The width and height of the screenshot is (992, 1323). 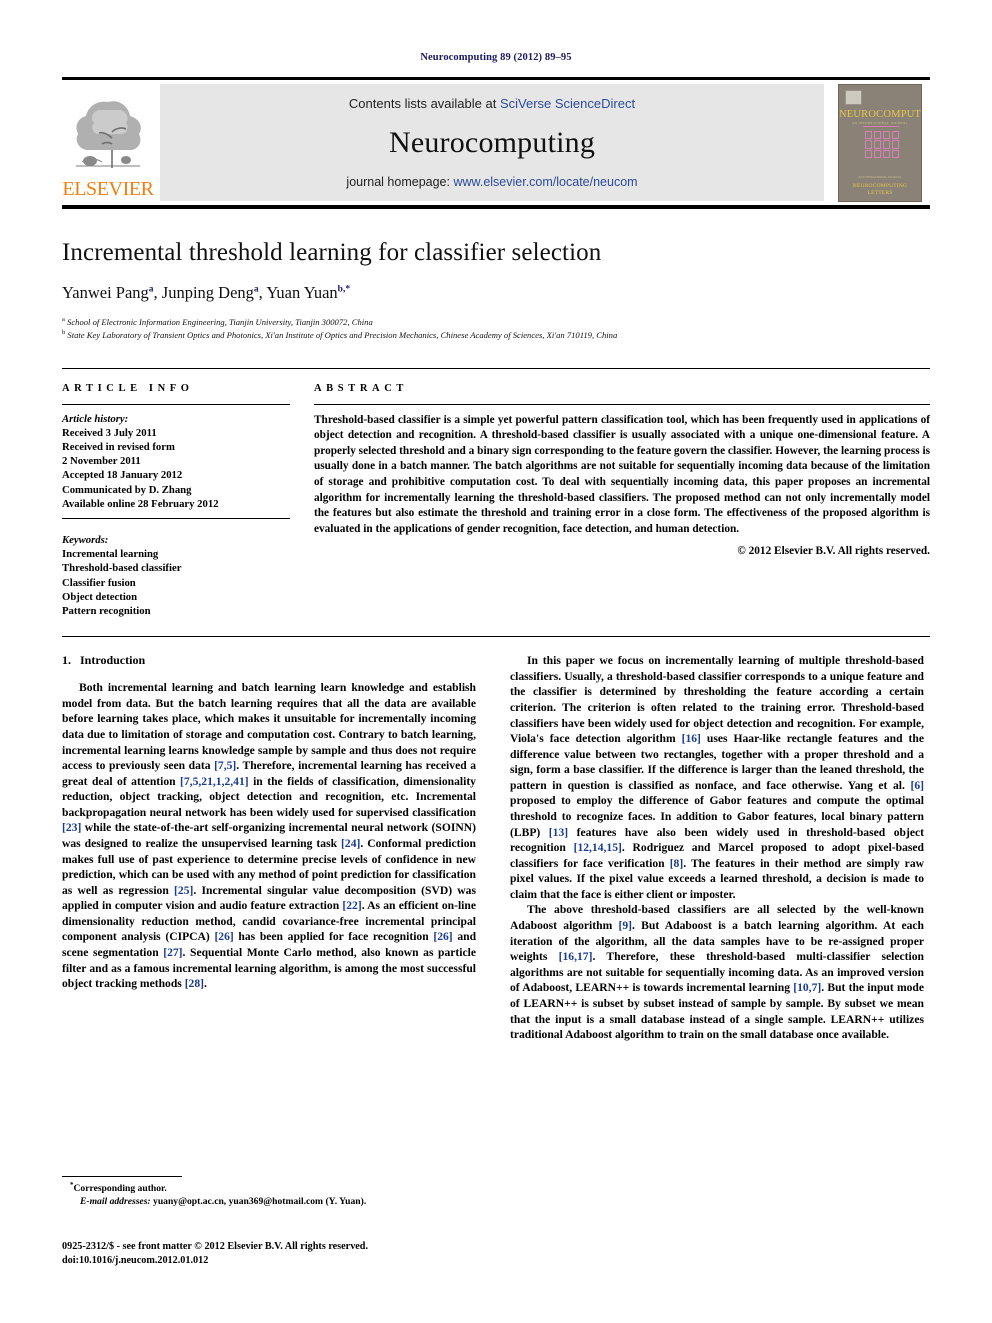 I want to click on cover-footer-line1: NEUROCOMPUTING, so click(x=880, y=185).